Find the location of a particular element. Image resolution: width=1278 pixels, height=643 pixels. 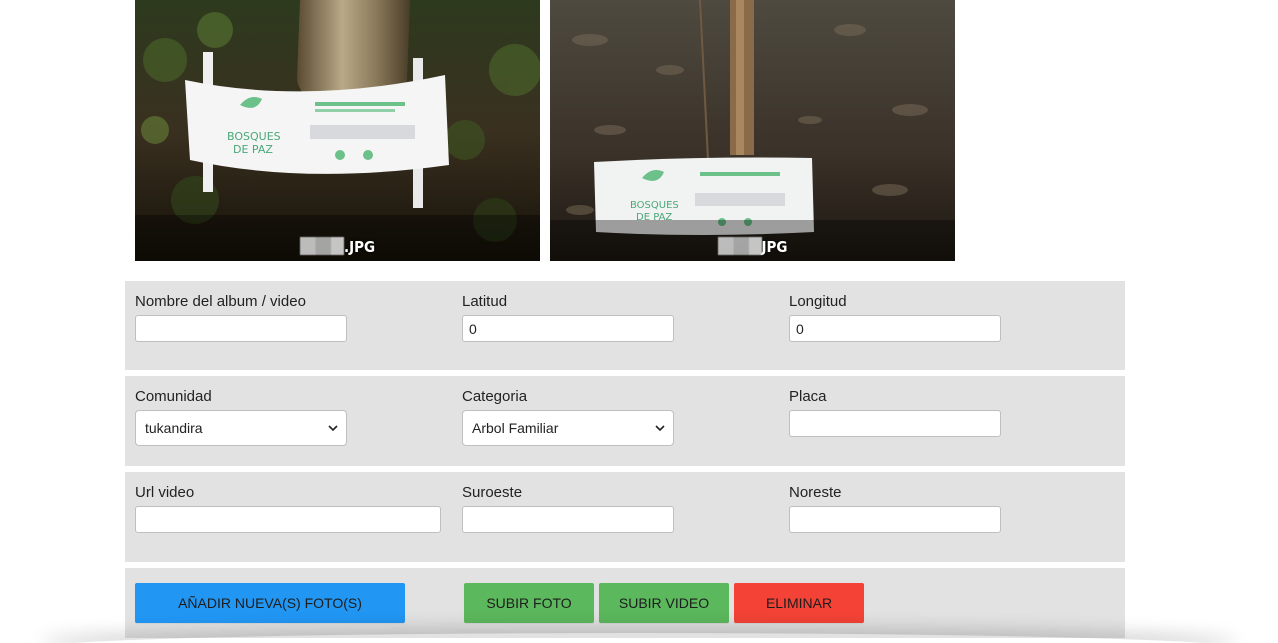

video-url-label: Url video is located at coordinates (165, 492).